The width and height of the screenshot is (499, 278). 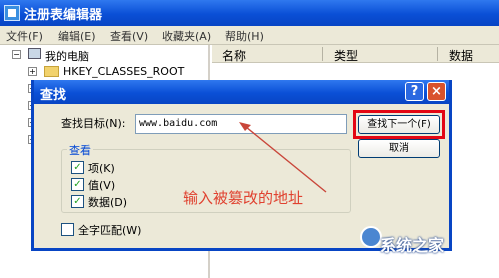 What do you see at coordinates (67, 56) in the screenshot?
I see `tree-item-my-computer: 我的电脑` at bounding box center [67, 56].